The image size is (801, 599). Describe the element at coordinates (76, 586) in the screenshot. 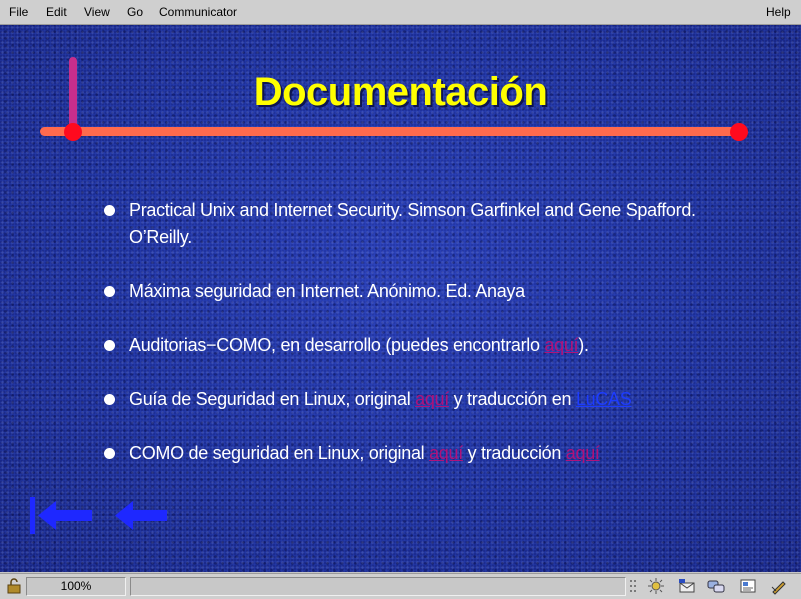

I see `zoom-level: 100%` at that location.